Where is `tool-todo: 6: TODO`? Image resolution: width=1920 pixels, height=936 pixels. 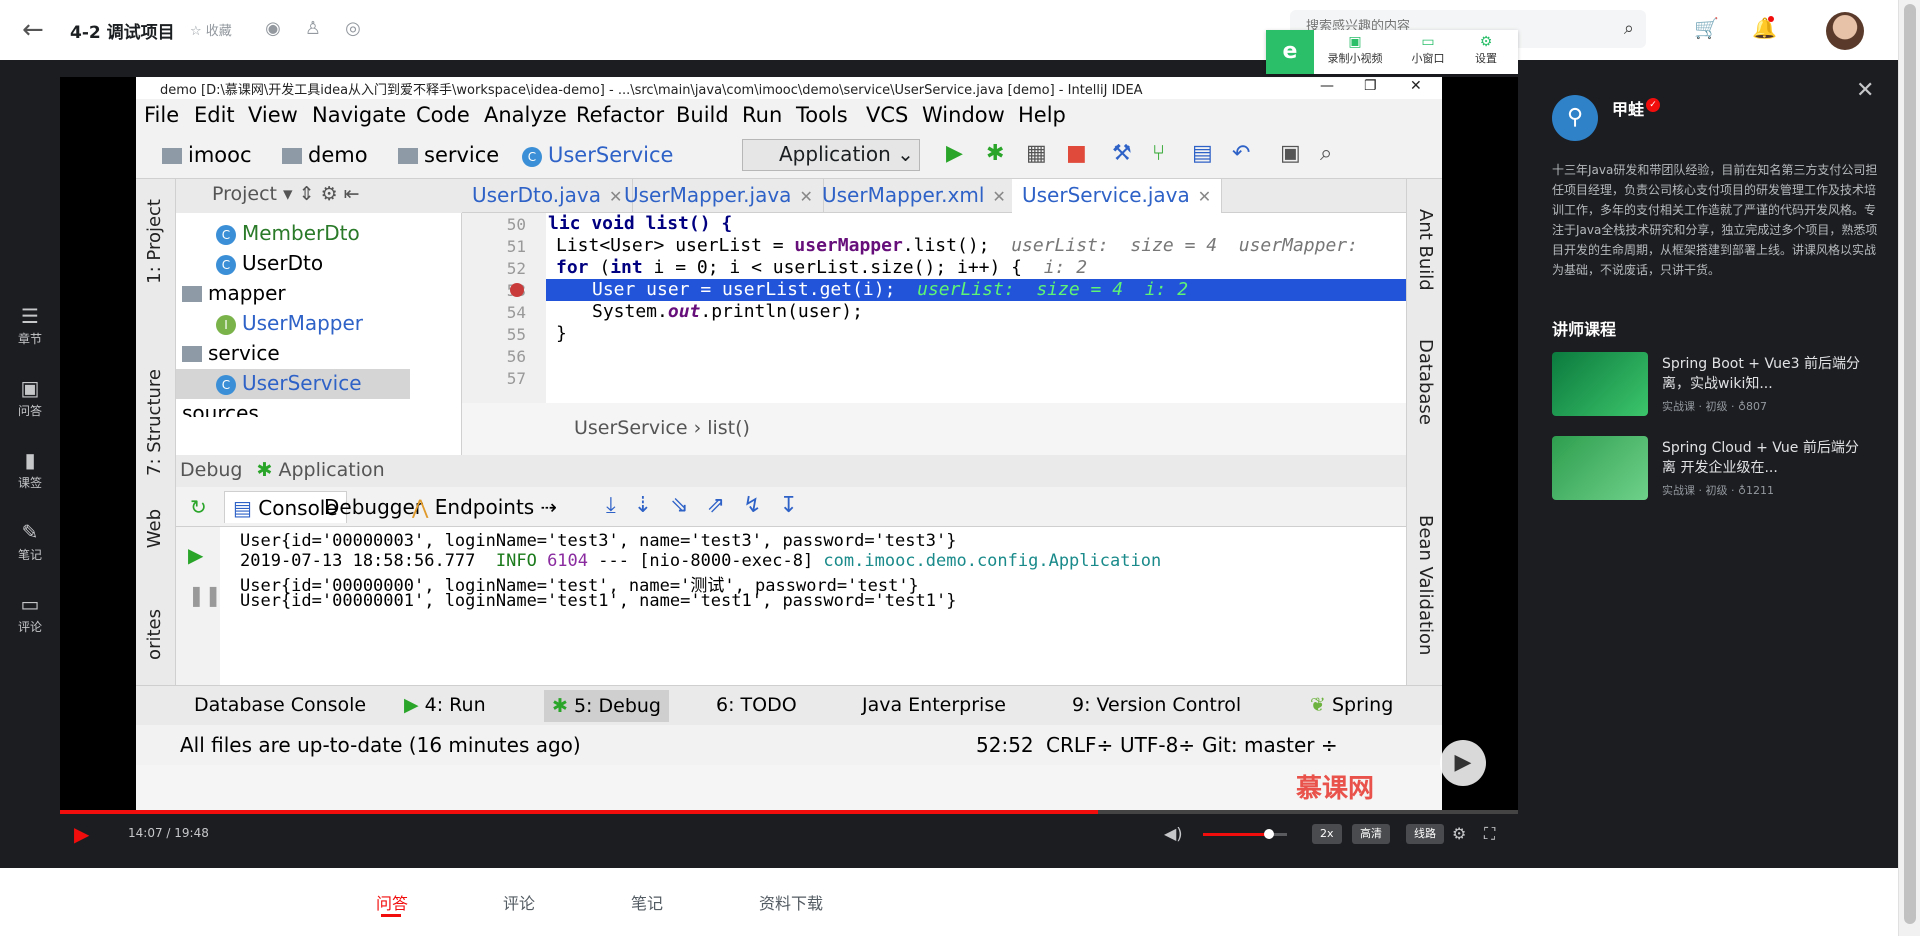
tool-todo: 6: TODO is located at coordinates (756, 705).